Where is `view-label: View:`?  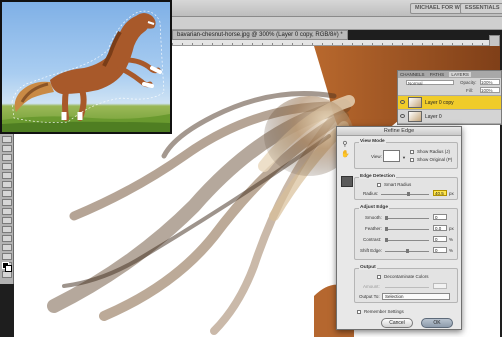
view-label: View: is located at coordinates (376, 156).